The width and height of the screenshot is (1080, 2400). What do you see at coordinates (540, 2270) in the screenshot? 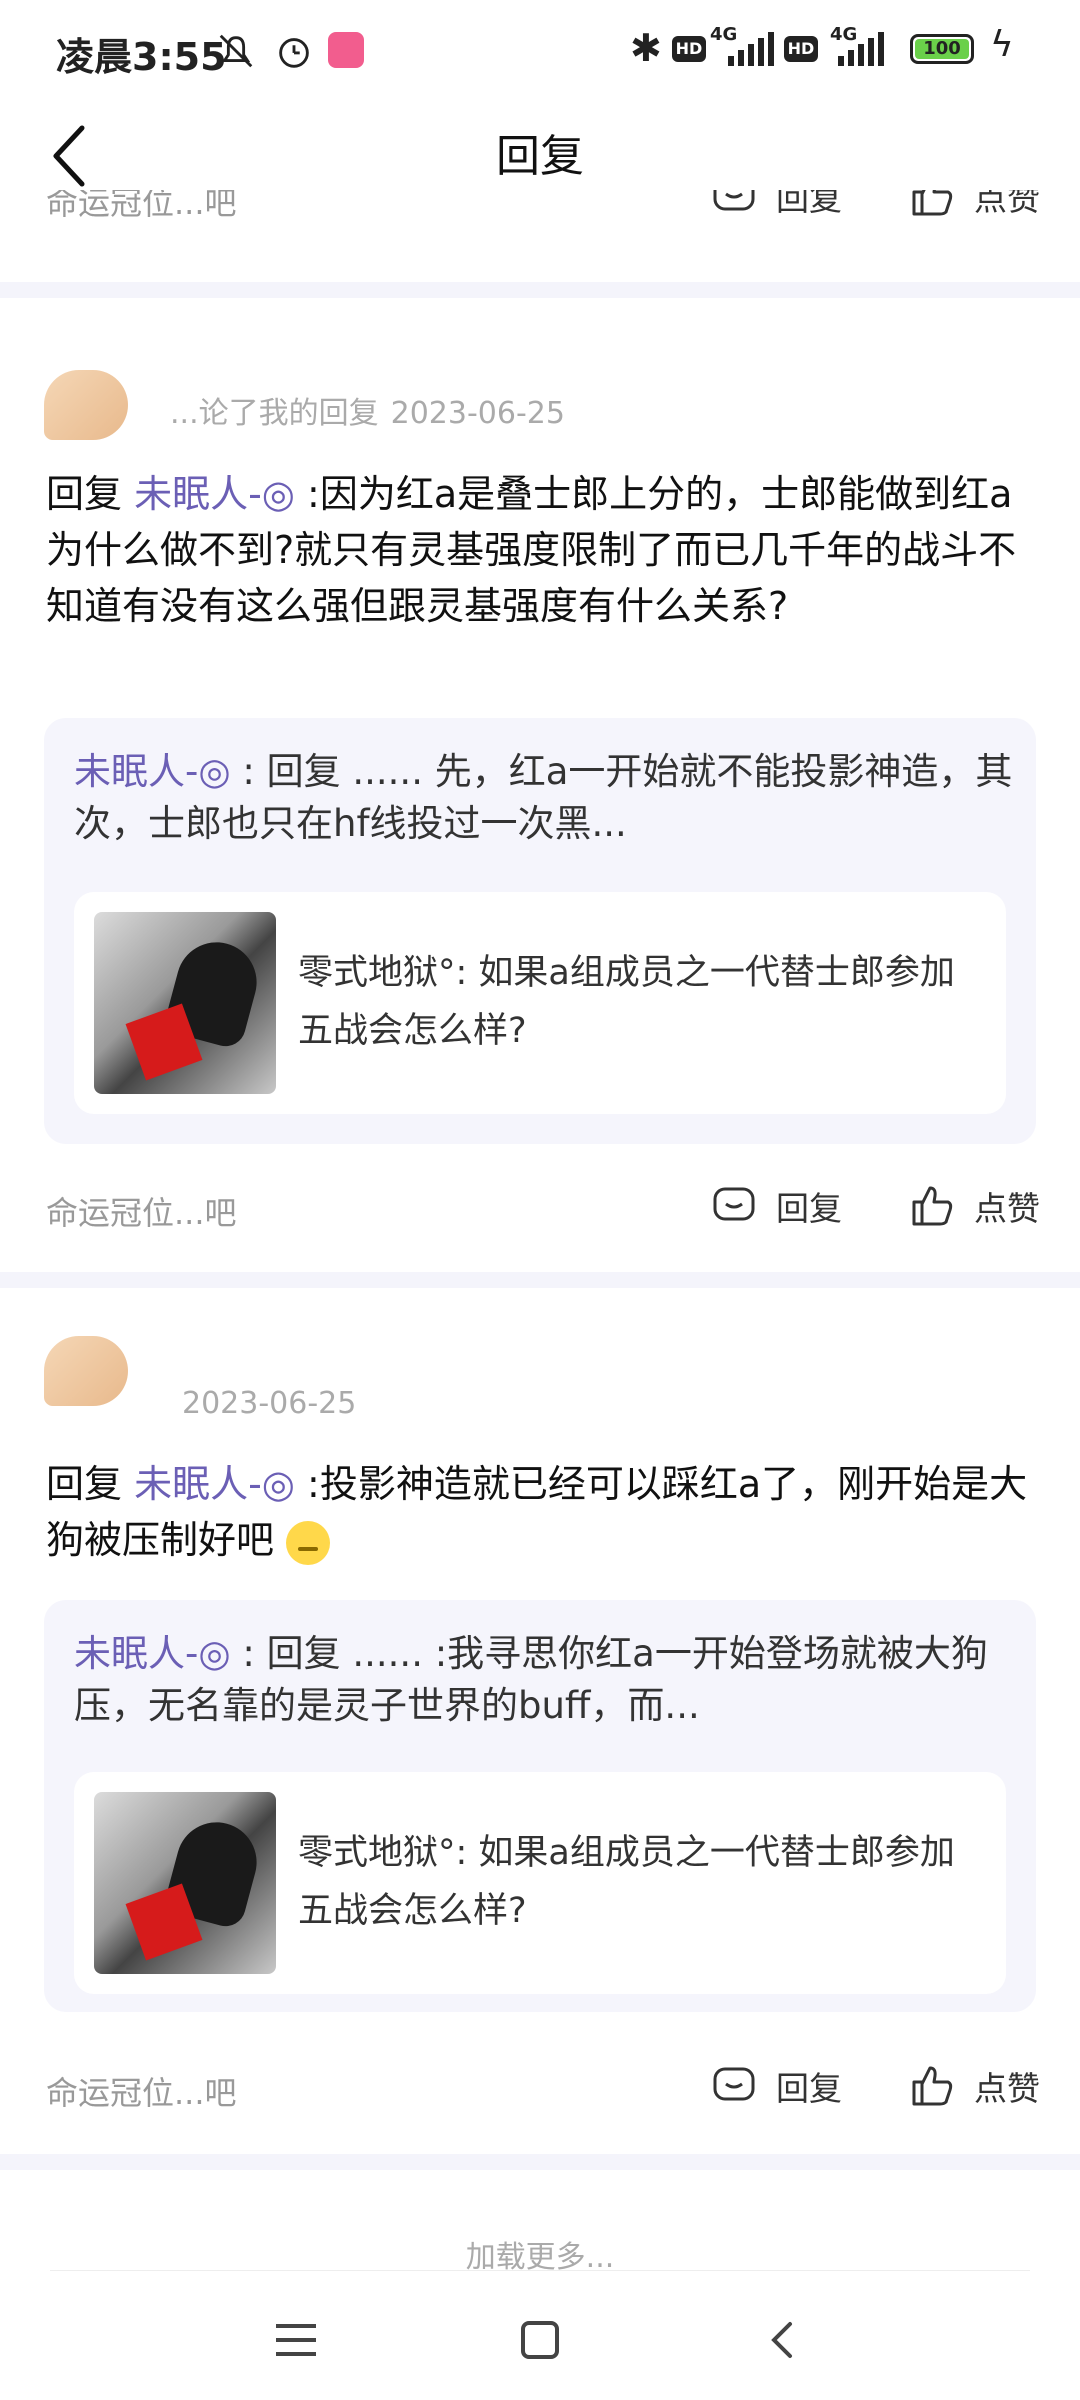
I see `divider` at bounding box center [540, 2270].